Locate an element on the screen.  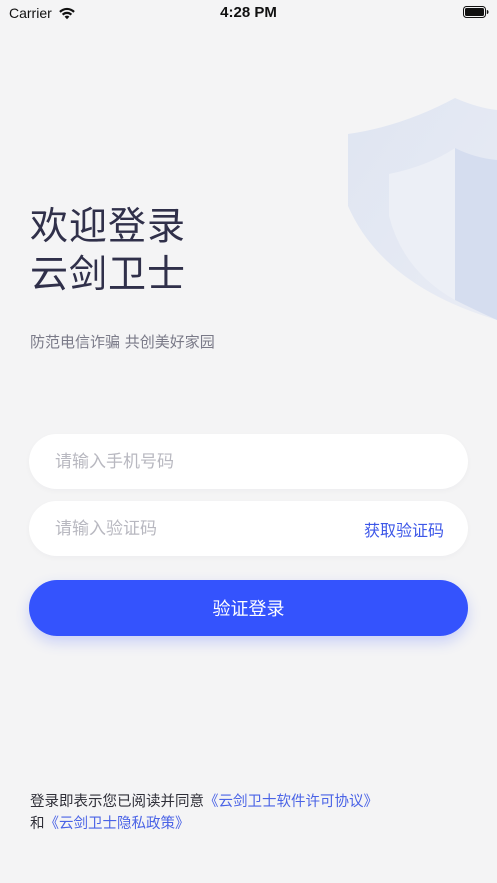
status-bar: Carrier 4:28 PM is located at coordinates (248, 13).